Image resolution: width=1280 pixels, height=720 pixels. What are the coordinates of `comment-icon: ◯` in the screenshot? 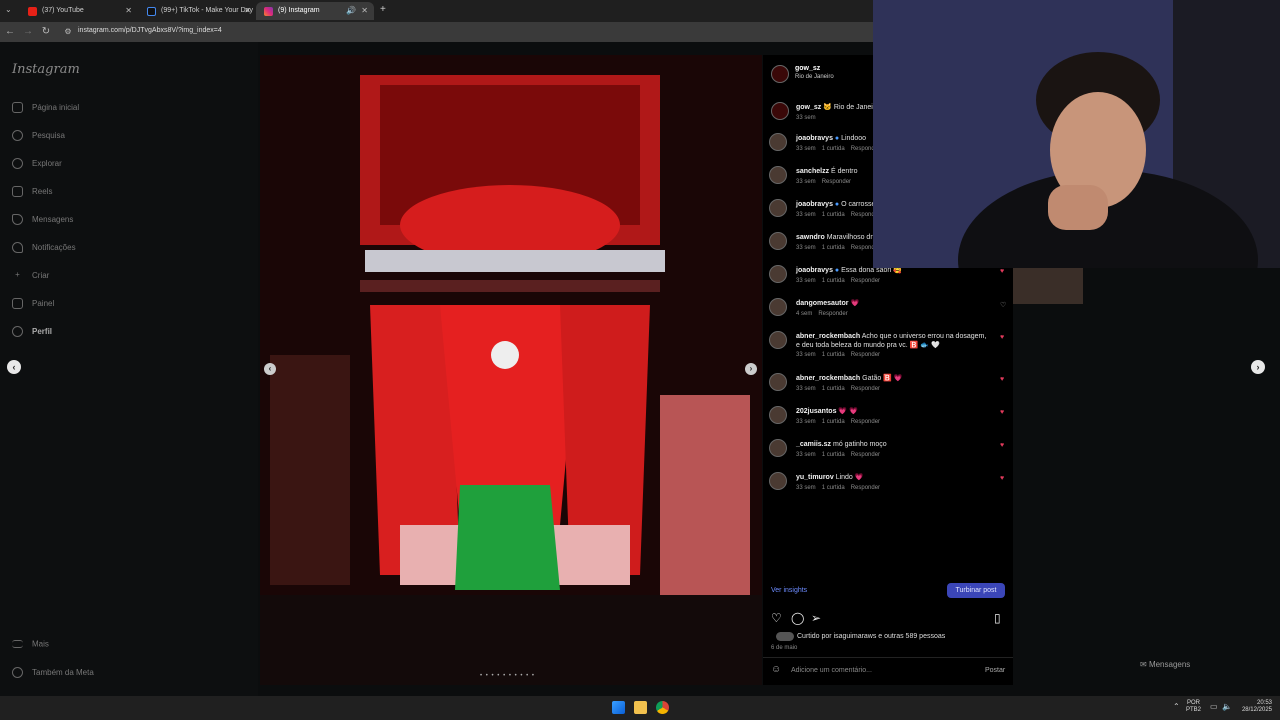 It's located at (797, 618).